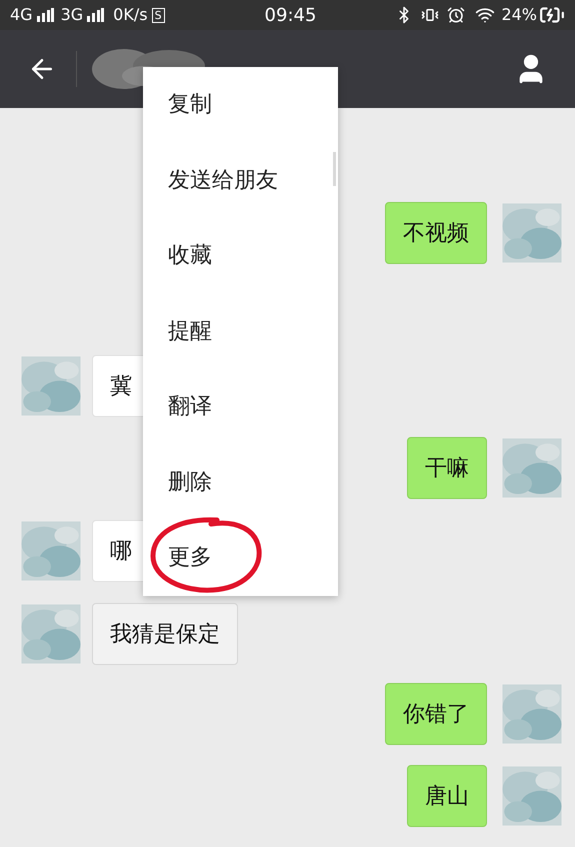 Image resolution: width=575 pixels, height=847 pixels. What do you see at coordinates (447, 796) in the screenshot?
I see `message-bubble: 唐山` at bounding box center [447, 796].